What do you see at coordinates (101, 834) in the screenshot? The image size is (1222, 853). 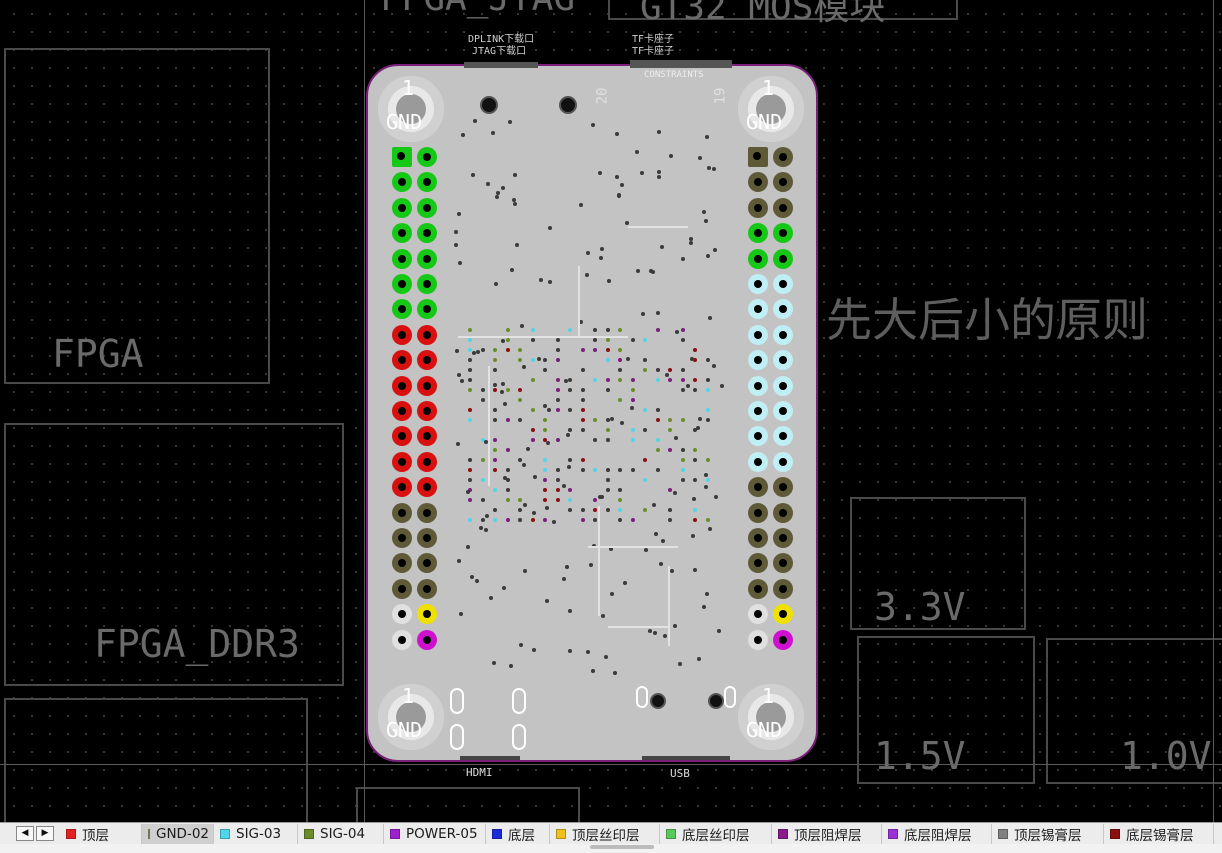 I see `layer-tab: 顶层` at bounding box center [101, 834].